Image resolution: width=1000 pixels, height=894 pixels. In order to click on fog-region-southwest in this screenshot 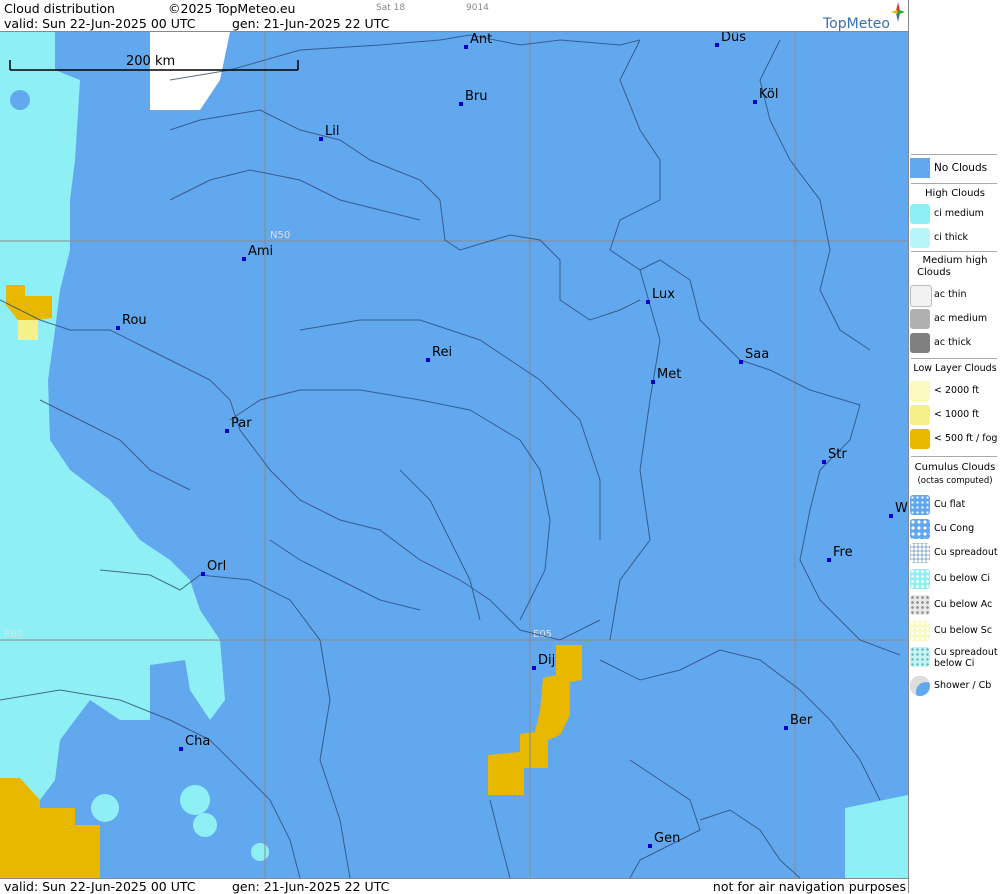, I will do `click(50, 828)`.